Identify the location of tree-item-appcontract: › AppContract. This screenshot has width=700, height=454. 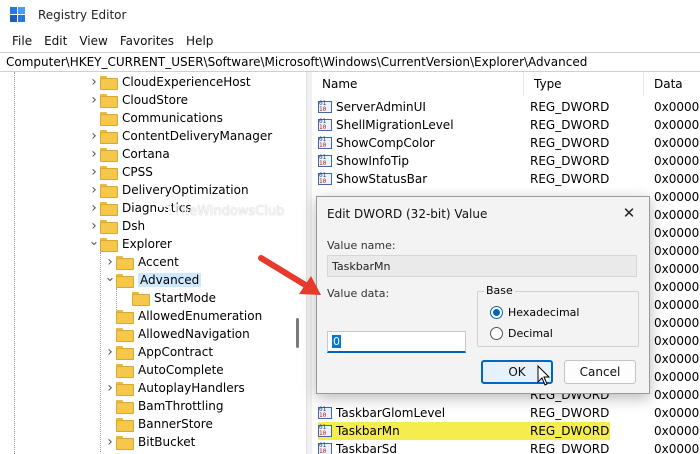
(158, 352).